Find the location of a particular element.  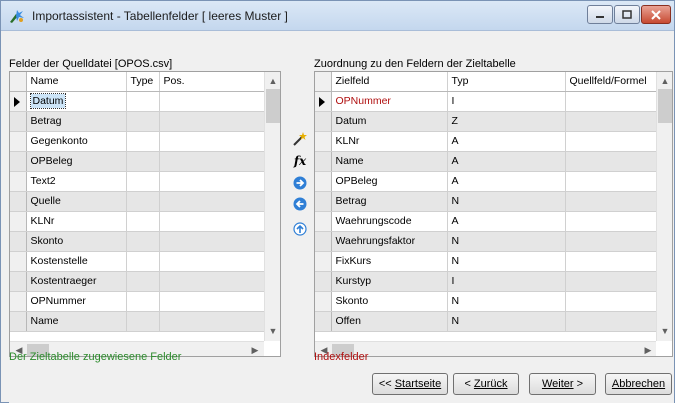

table-row: OPNummer is located at coordinates (137, 301).